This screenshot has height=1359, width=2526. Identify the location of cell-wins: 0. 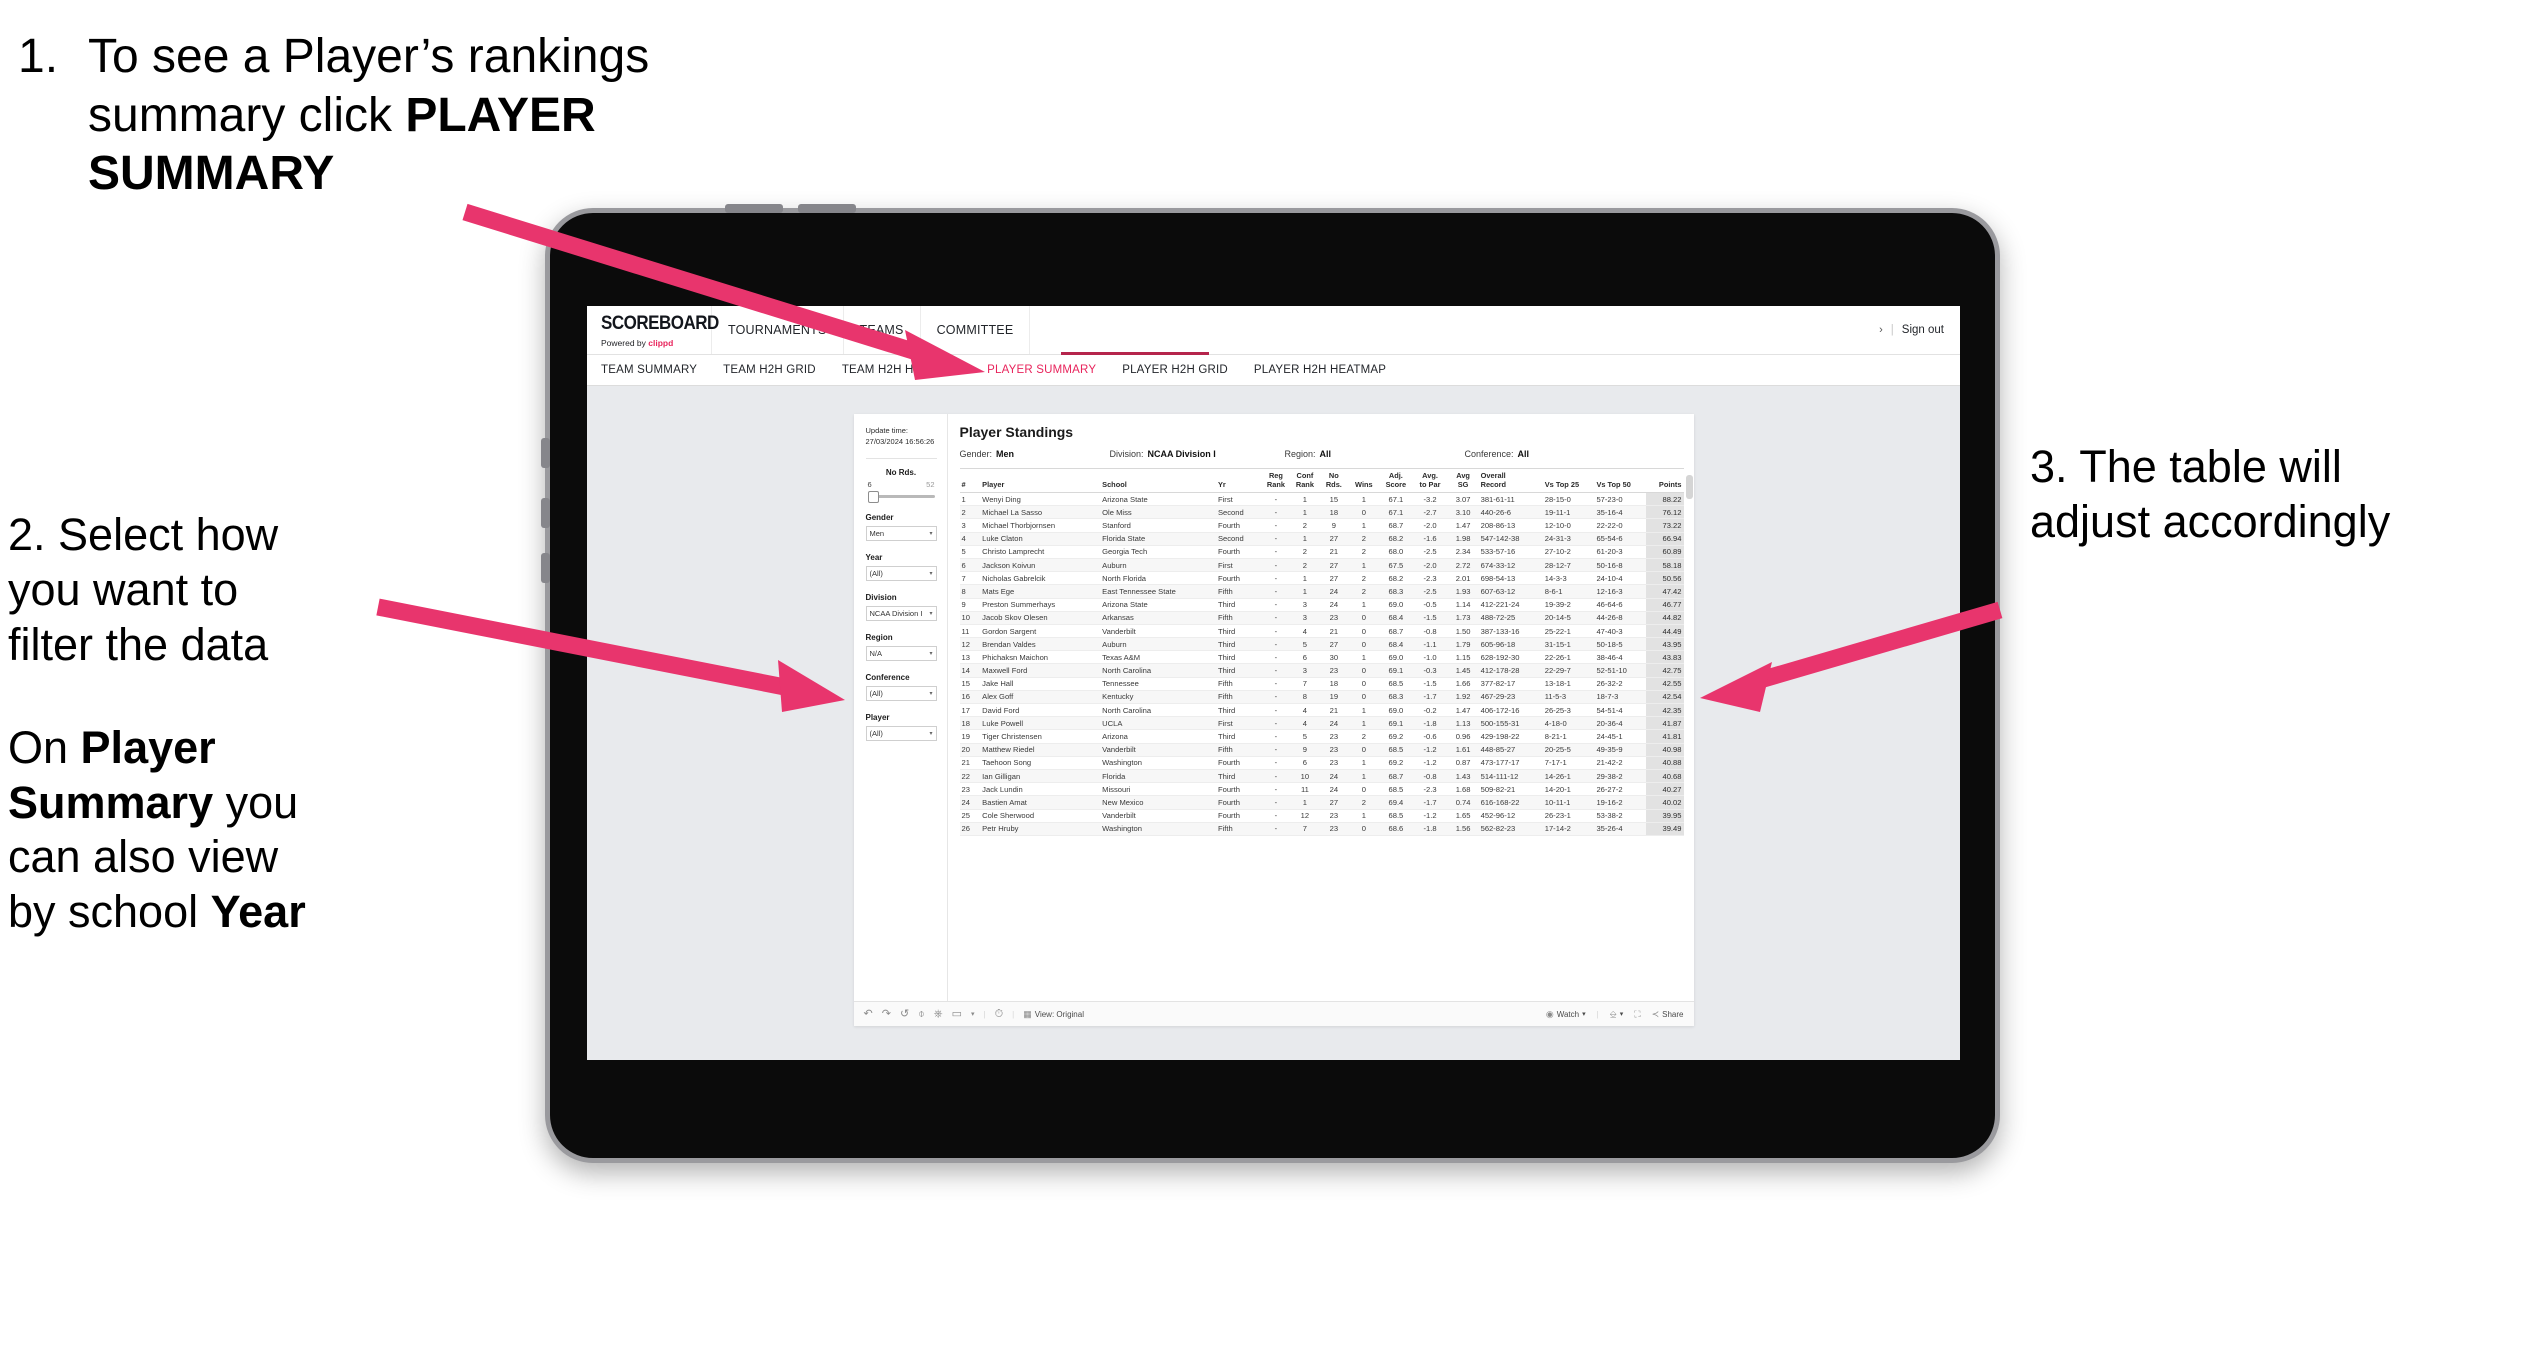
(1364, 789).